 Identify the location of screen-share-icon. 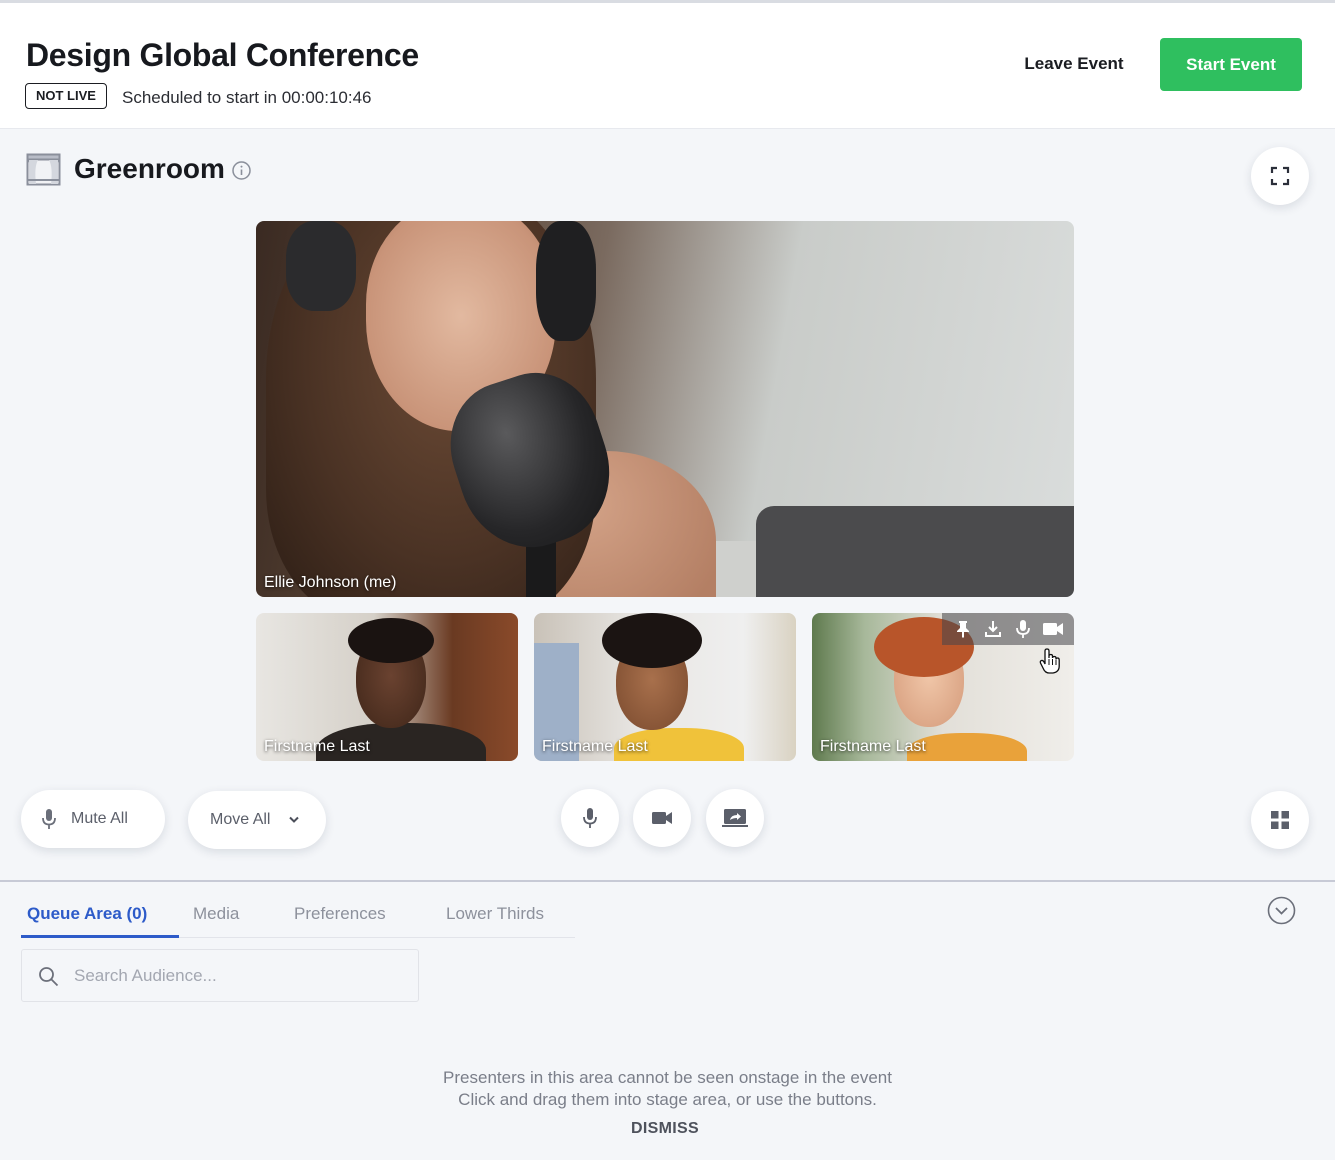
(735, 818).